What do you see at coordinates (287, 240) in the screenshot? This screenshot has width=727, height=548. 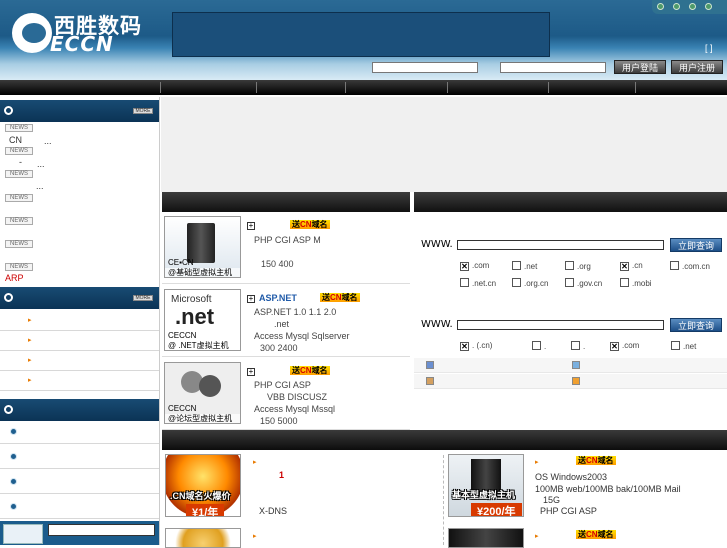 I see `host-feature: PHP CGI ASP M` at bounding box center [287, 240].